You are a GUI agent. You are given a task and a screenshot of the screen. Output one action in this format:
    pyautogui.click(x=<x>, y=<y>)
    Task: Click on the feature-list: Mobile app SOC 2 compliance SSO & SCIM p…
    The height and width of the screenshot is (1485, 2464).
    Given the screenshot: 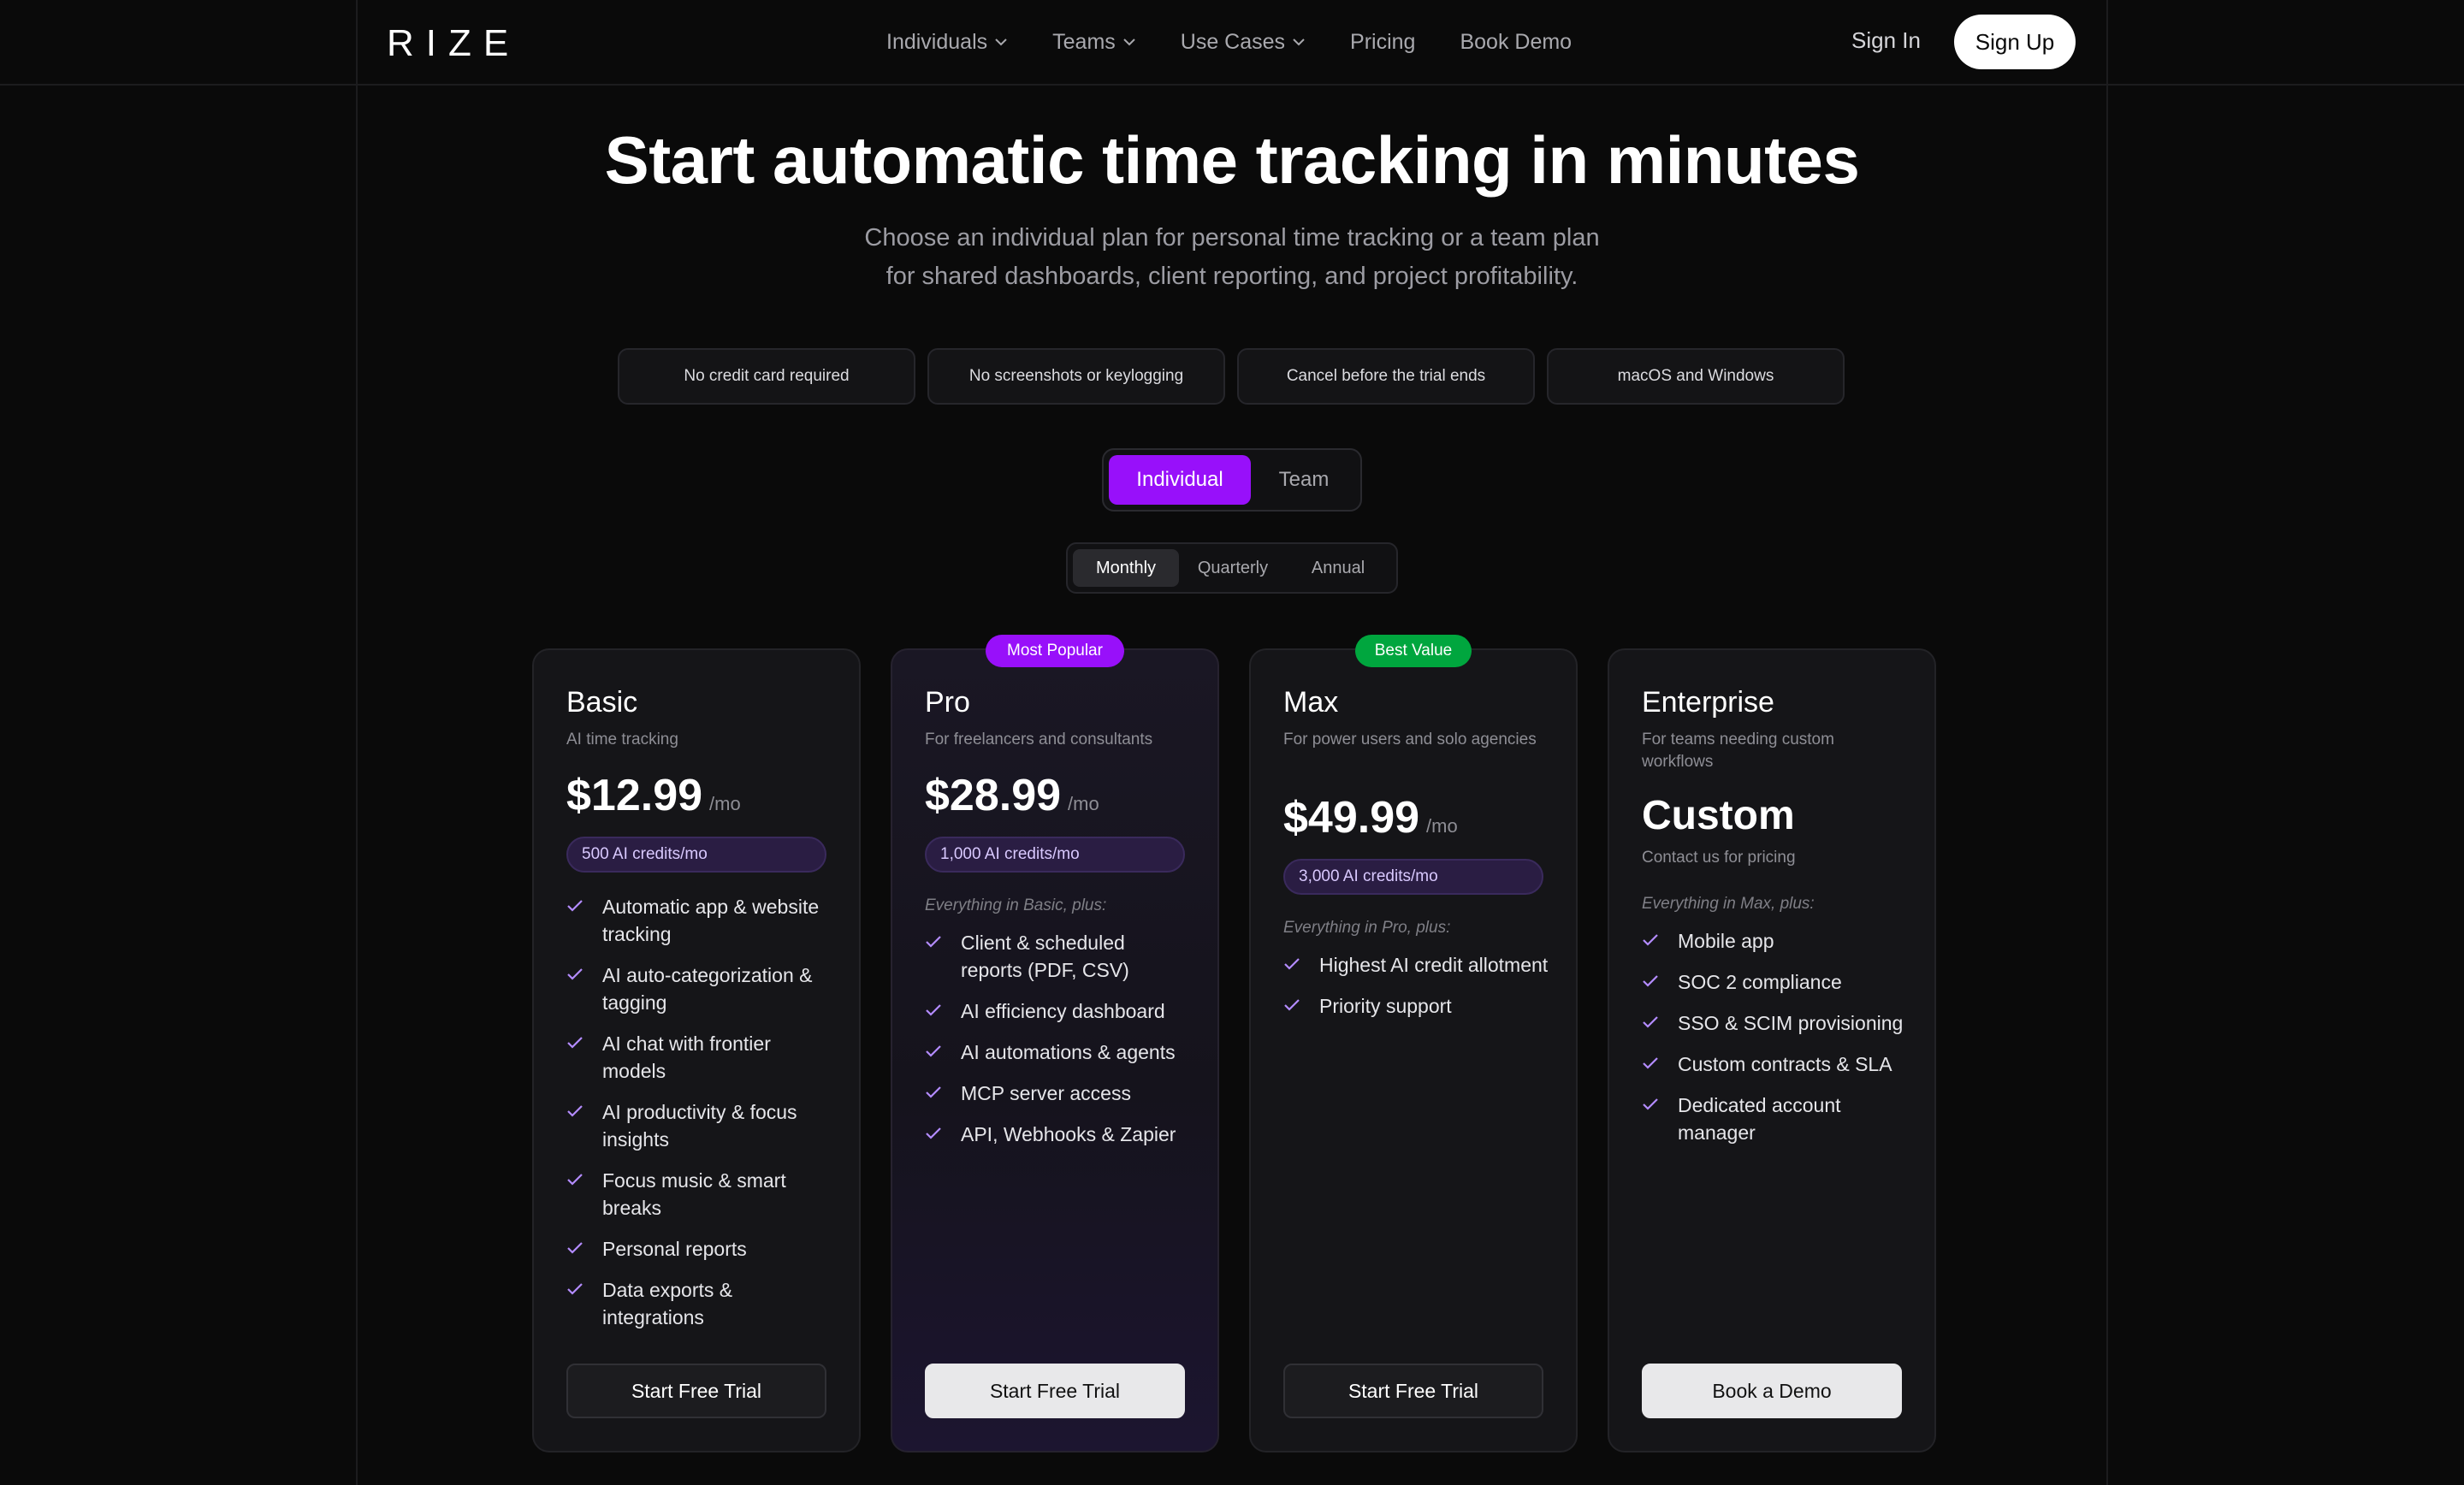 What is the action you would take?
    pyautogui.click(x=1774, y=1043)
    